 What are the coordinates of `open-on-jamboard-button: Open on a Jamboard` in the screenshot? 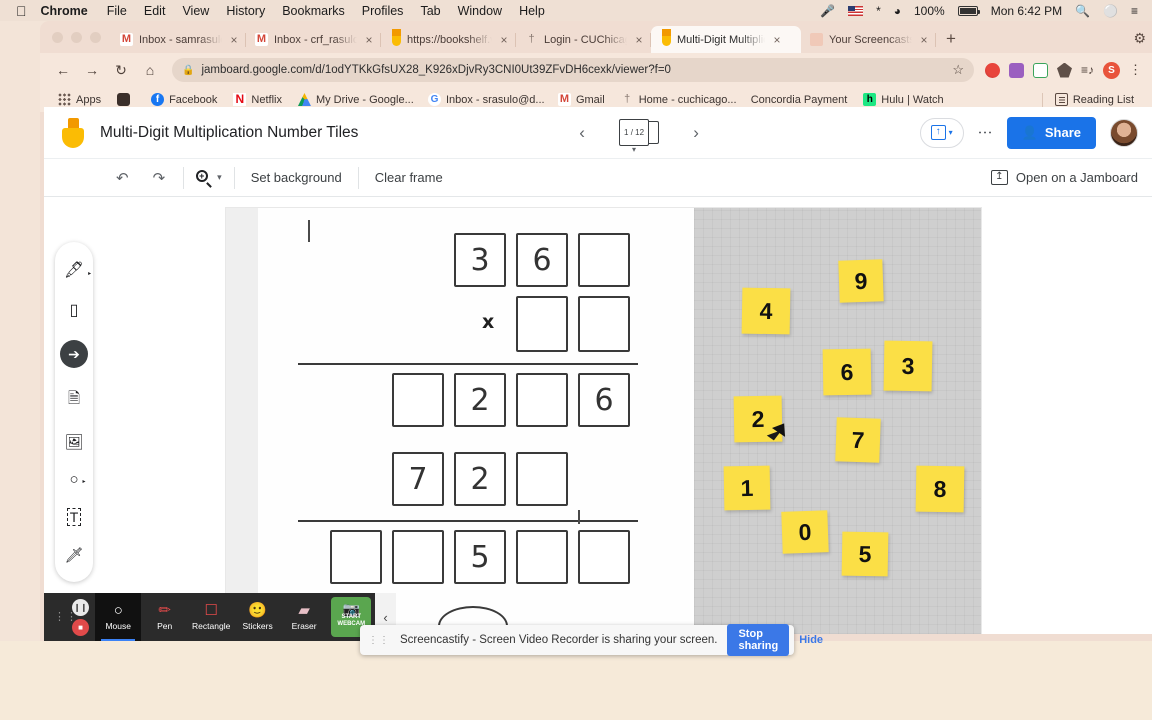 It's located at (1064, 177).